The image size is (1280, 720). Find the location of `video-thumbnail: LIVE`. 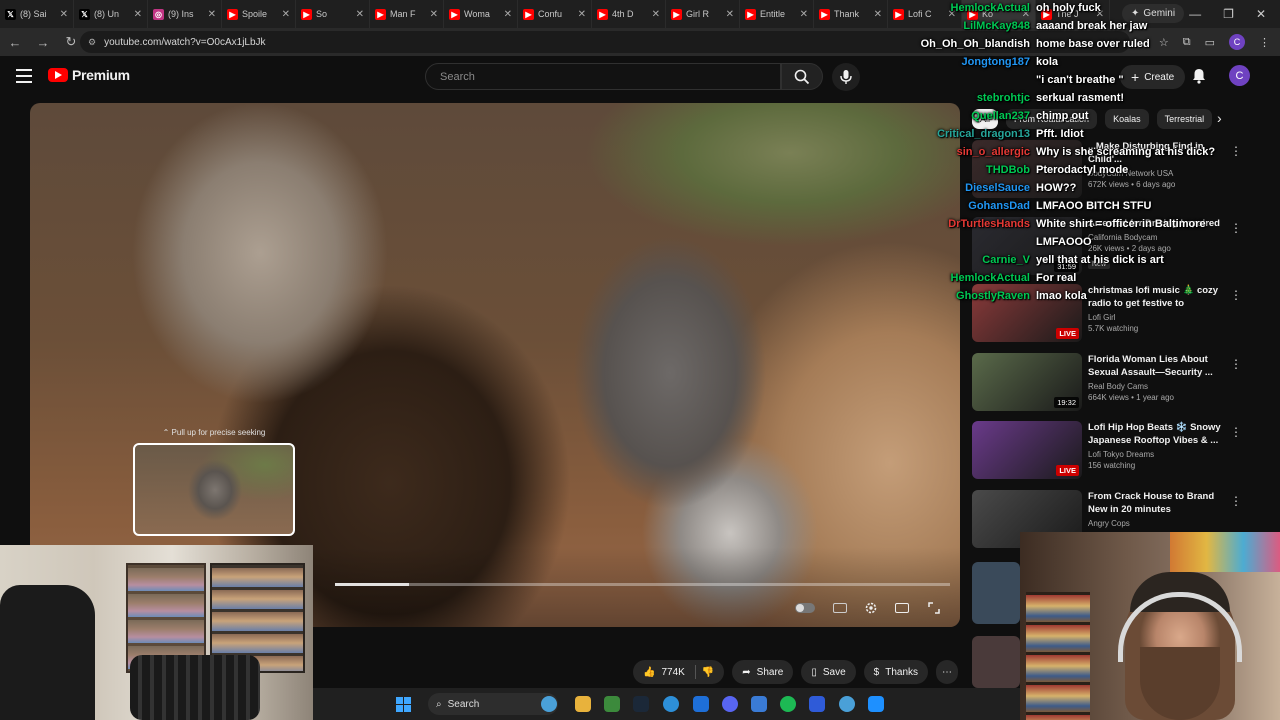

video-thumbnail: LIVE is located at coordinates (1027, 450).